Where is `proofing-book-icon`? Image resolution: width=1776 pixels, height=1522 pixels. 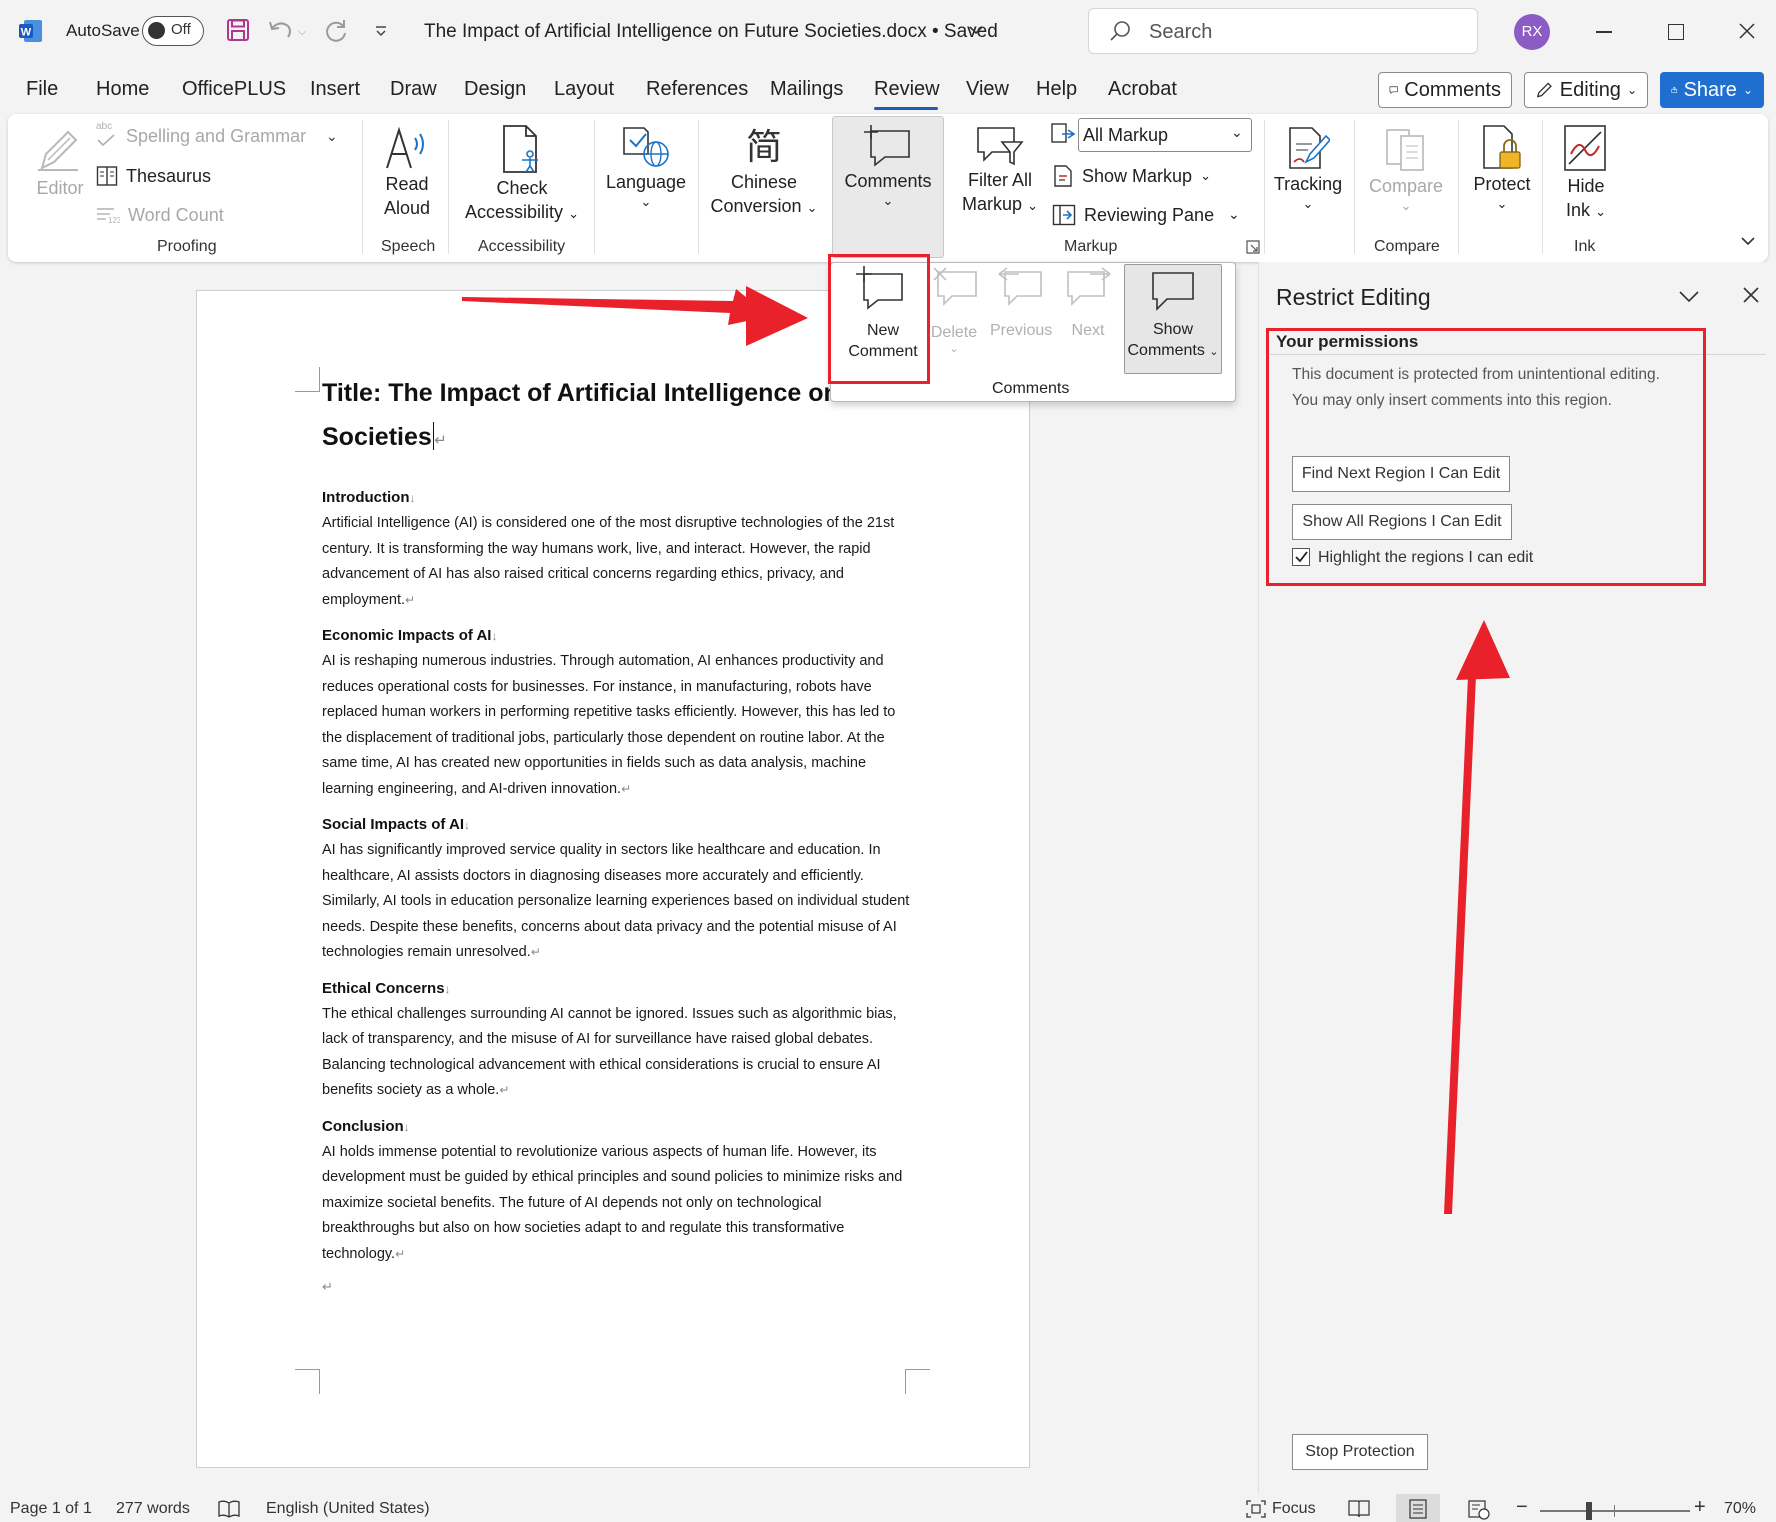 proofing-book-icon is located at coordinates (229, 1509).